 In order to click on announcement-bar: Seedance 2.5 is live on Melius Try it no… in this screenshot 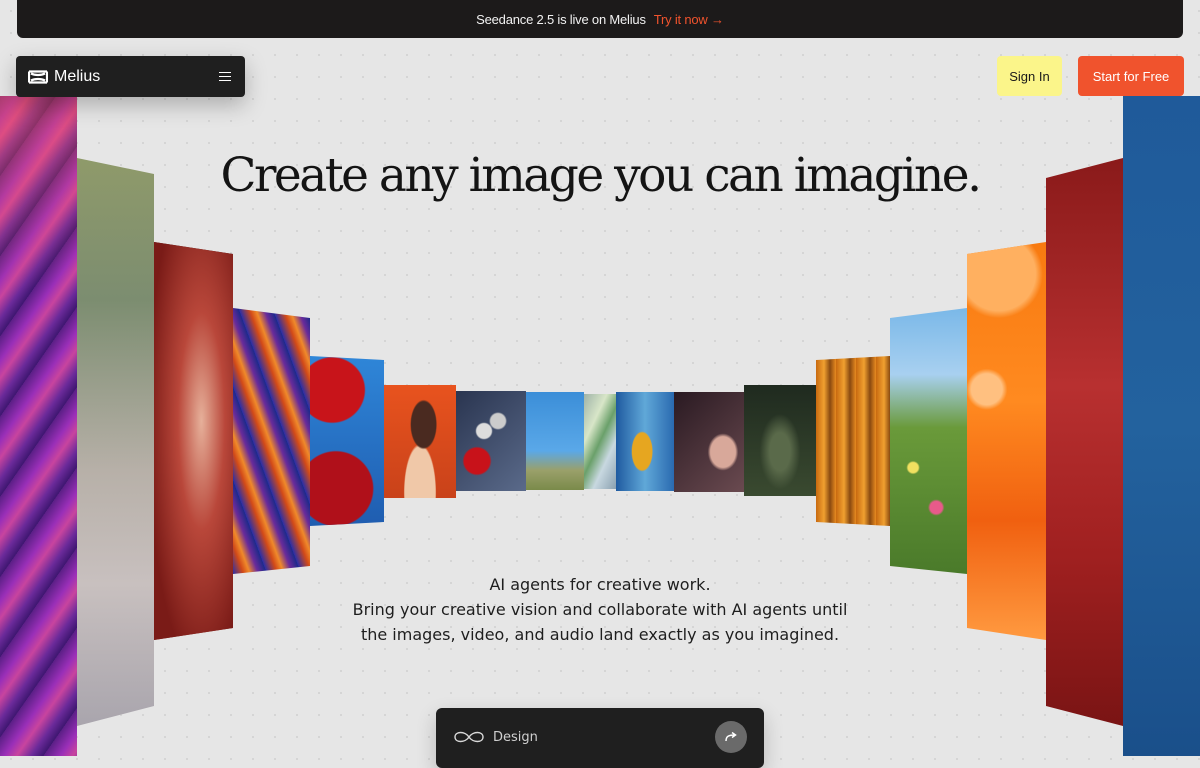, I will do `click(600, 19)`.